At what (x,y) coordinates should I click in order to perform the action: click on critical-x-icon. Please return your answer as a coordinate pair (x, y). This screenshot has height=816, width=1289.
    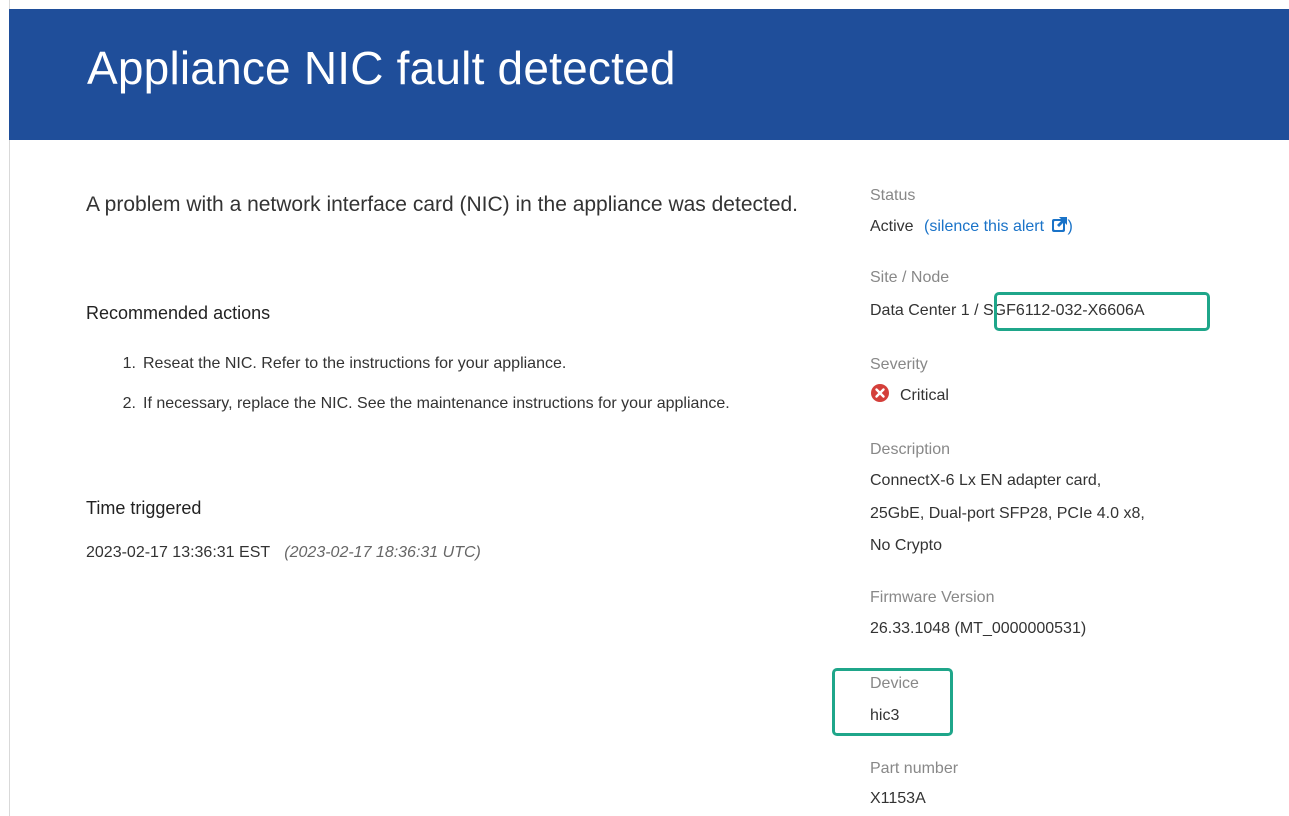
    Looking at the image, I should click on (880, 399).